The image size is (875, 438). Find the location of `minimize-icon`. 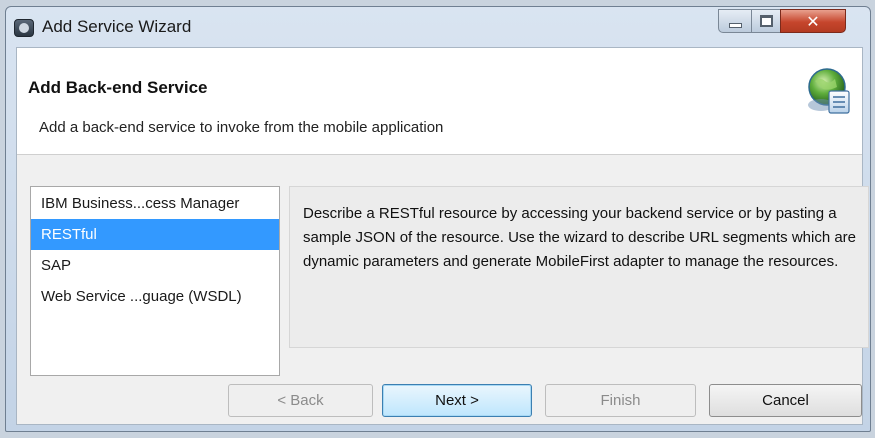

minimize-icon is located at coordinates (735, 25).